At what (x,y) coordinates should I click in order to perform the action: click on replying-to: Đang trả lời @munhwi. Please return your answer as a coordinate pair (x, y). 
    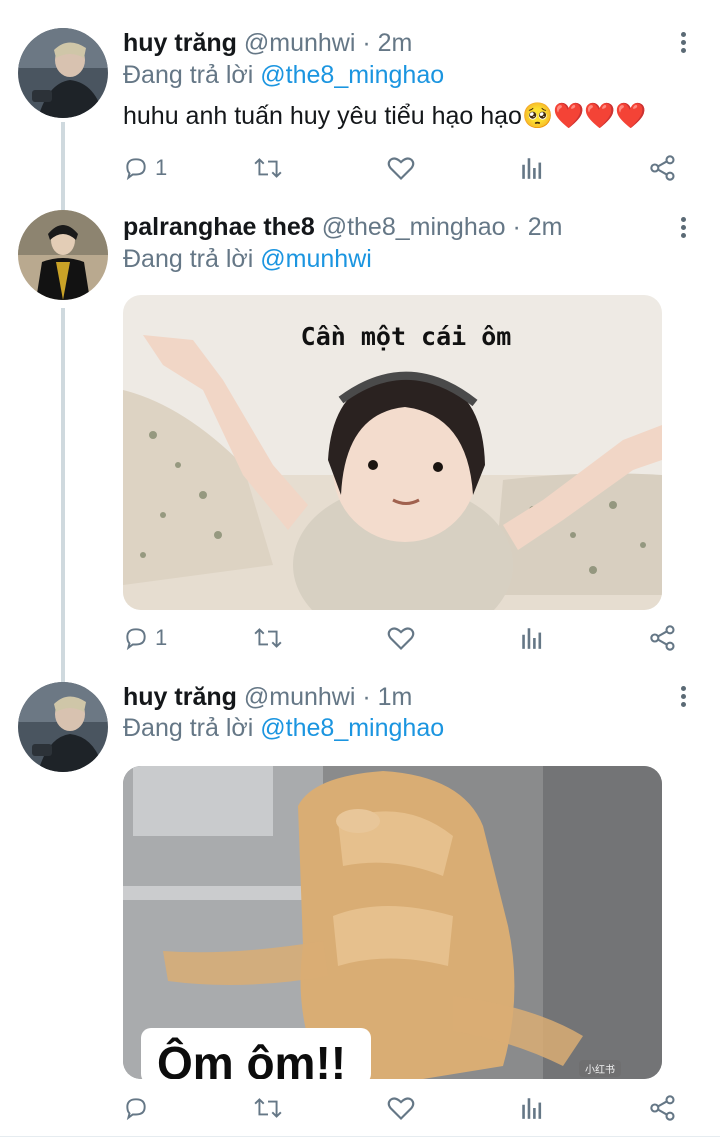
    Looking at the image, I should click on (247, 259).